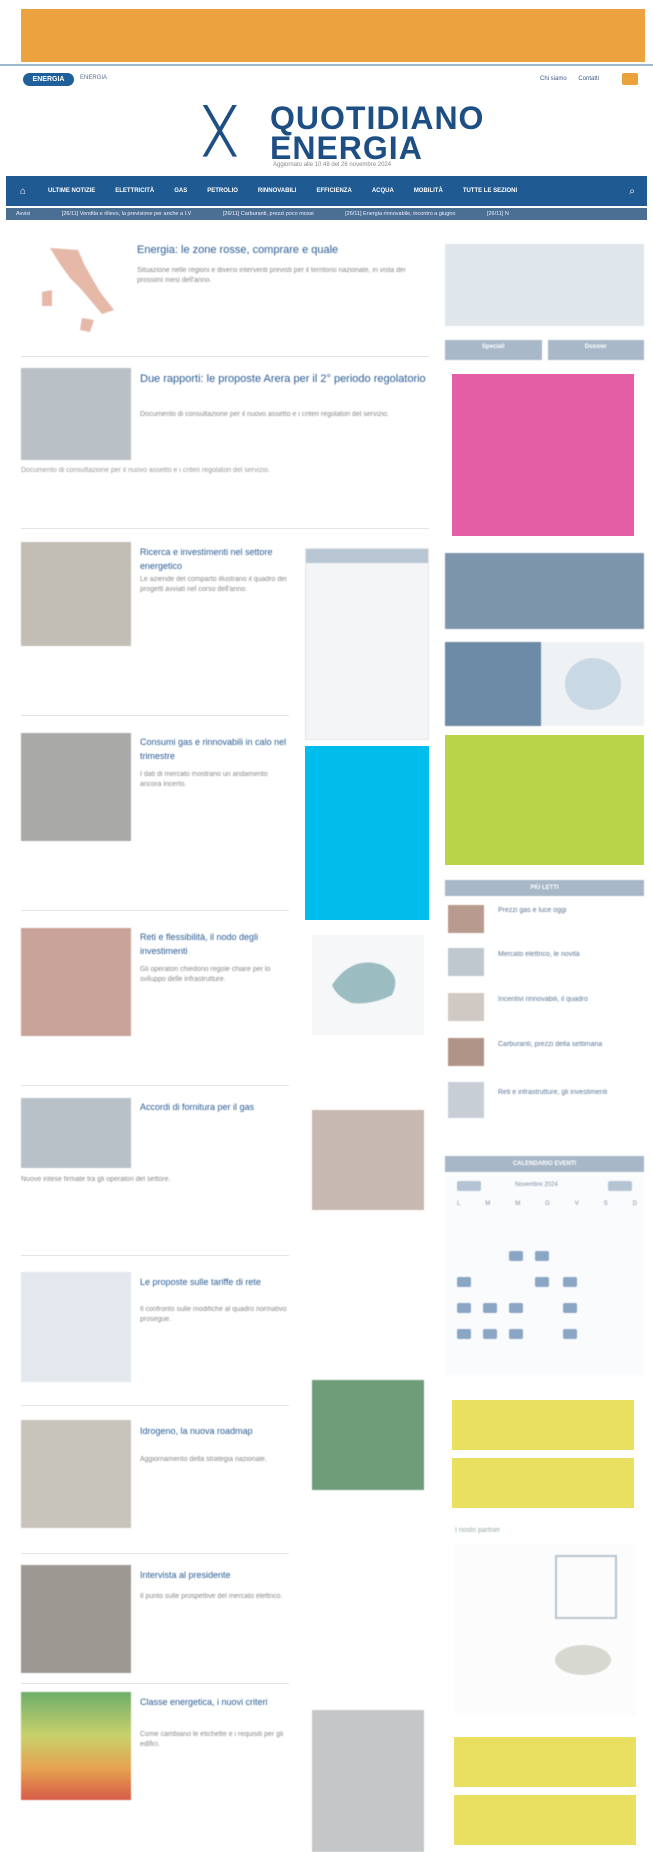  I want to click on most-read-item: Mercato elettrico, le novità, so click(571, 955).